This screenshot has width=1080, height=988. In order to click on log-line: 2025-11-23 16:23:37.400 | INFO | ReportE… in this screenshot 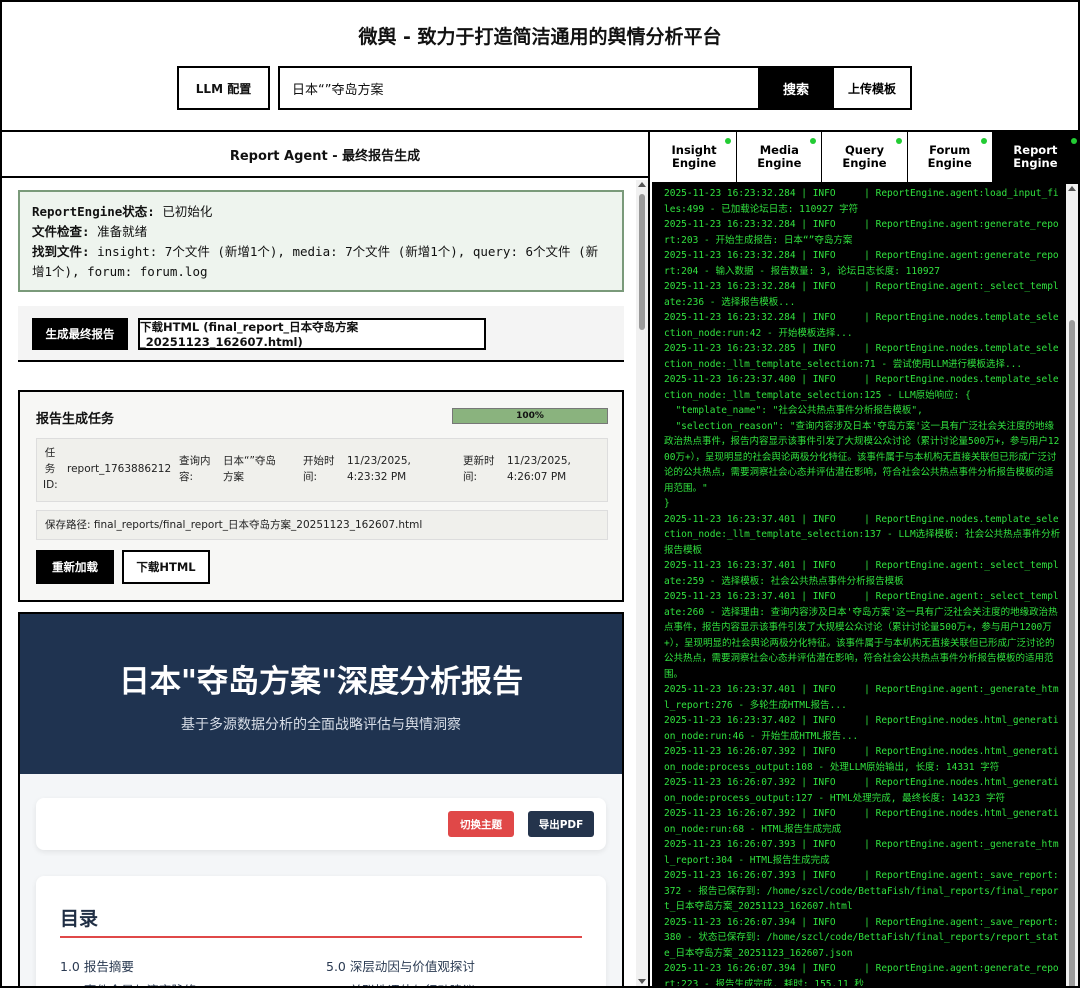, I will do `click(861, 387)`.